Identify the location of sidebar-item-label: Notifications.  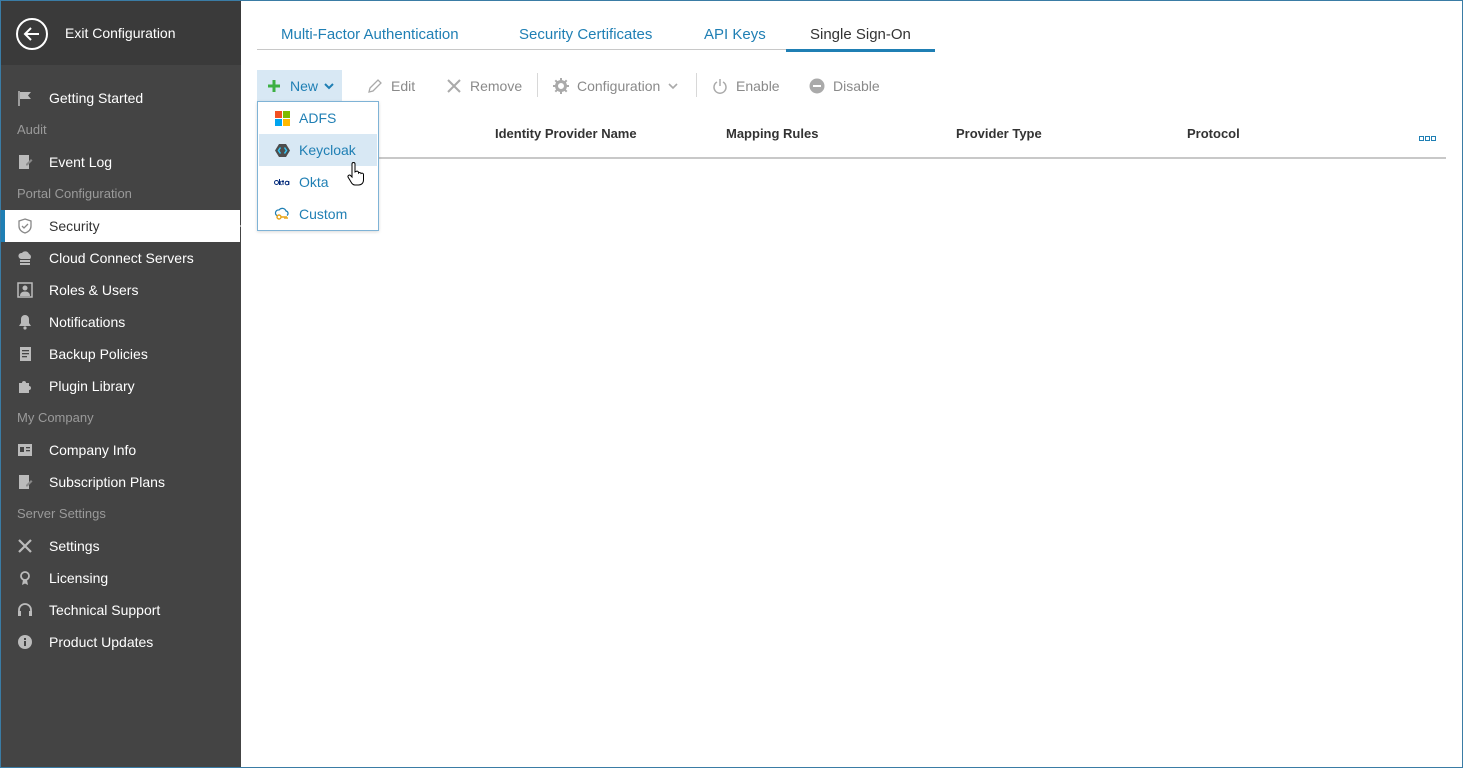
(87, 322).